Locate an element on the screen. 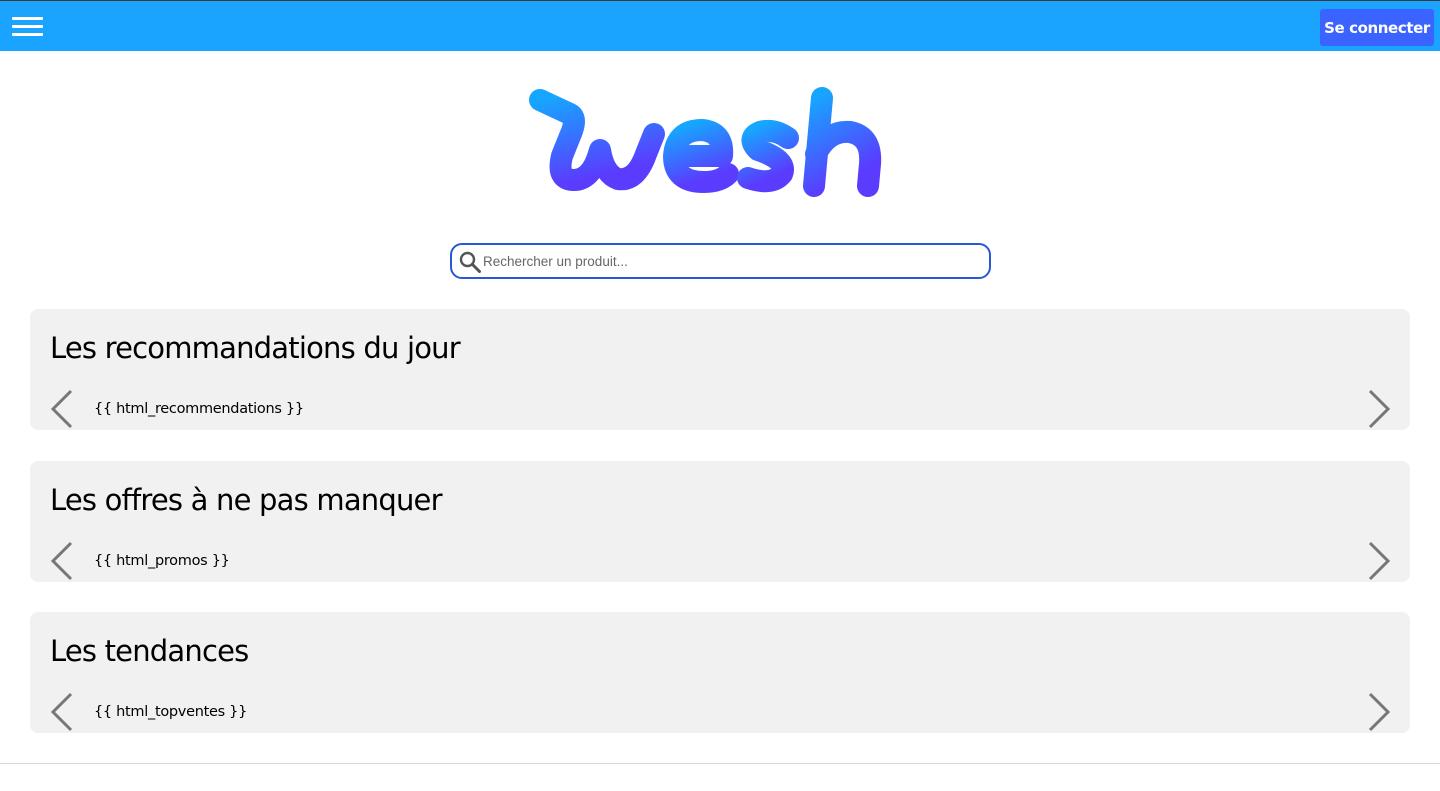  search-icon is located at coordinates (470, 262).